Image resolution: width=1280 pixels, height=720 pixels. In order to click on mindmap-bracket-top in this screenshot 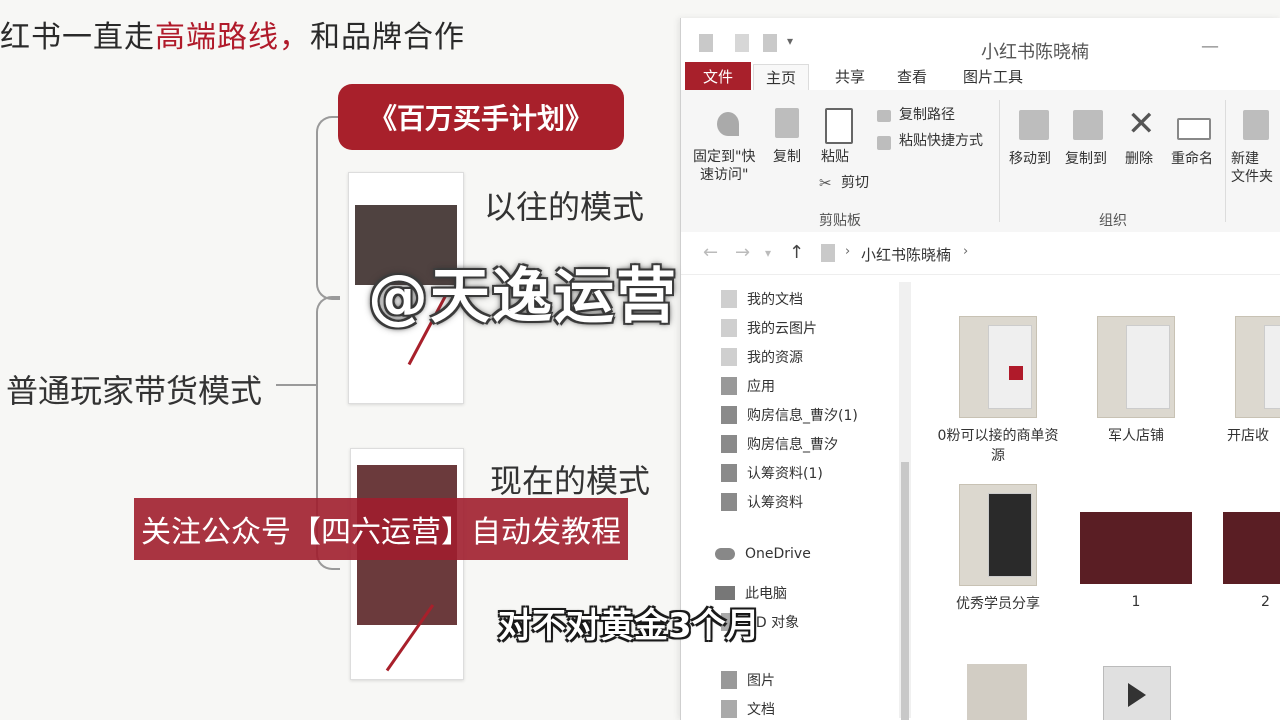, I will do `click(328, 208)`.